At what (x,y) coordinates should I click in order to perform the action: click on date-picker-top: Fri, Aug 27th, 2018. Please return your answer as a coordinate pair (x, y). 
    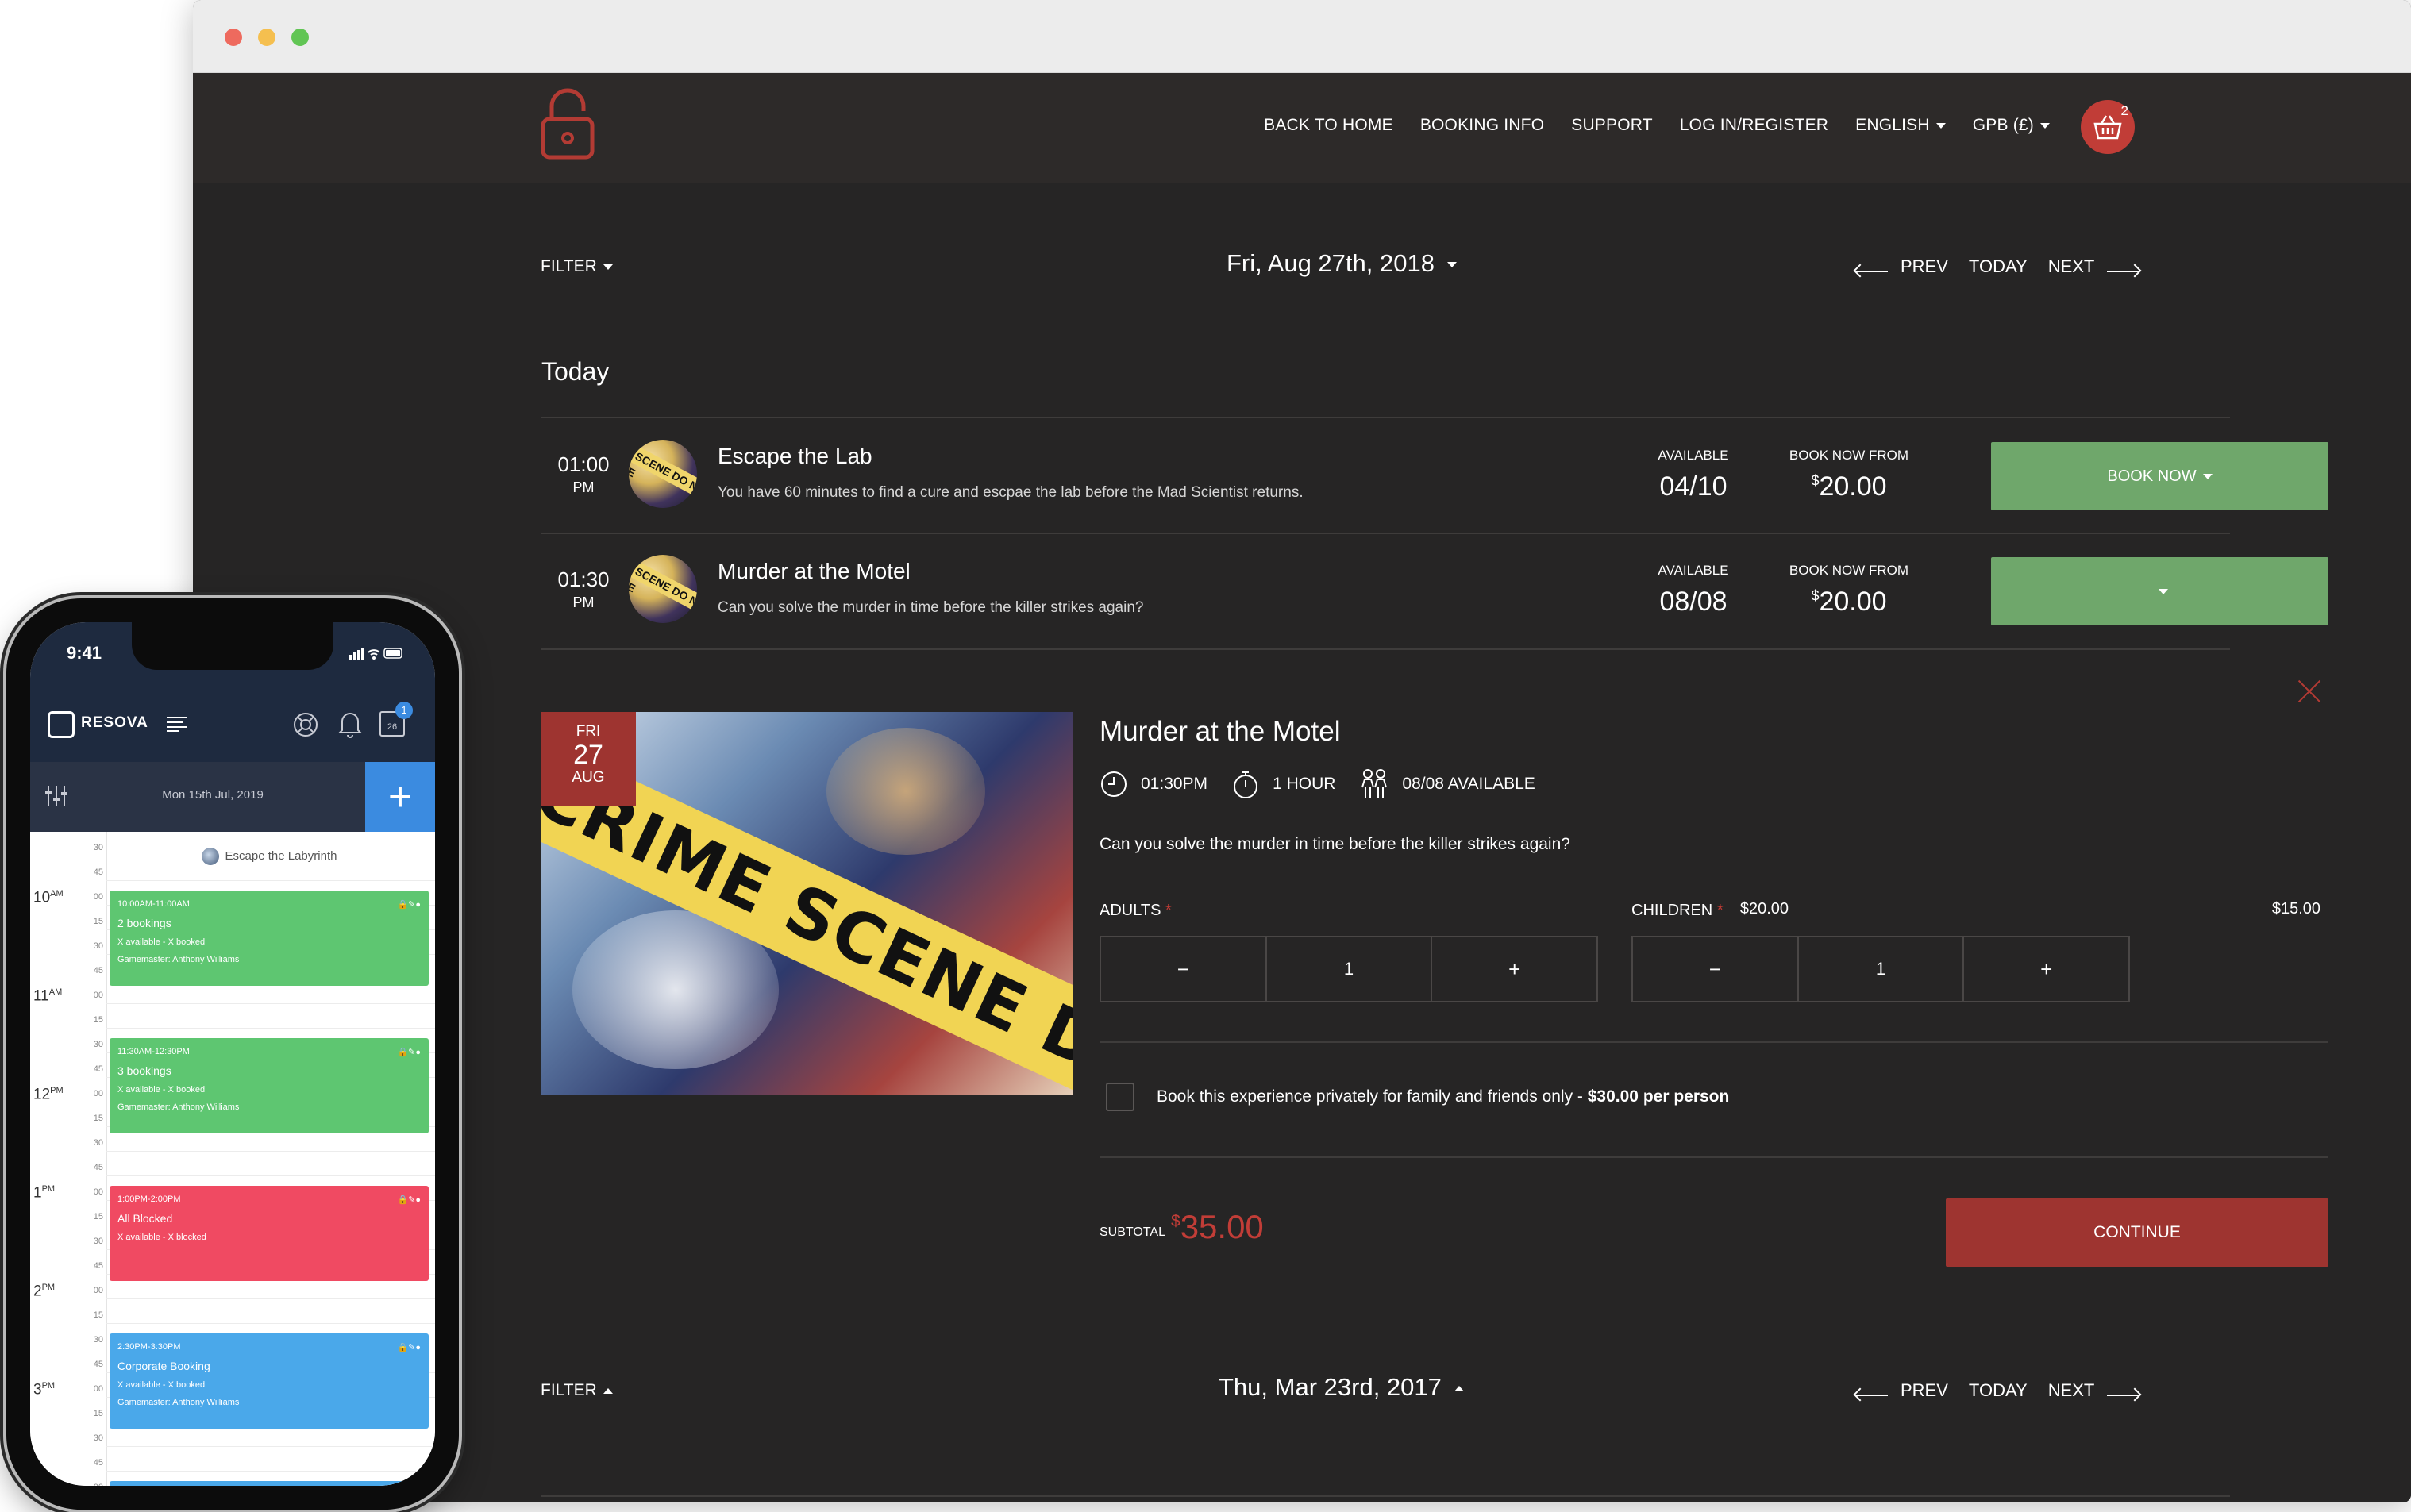
    Looking at the image, I should click on (1342, 263).